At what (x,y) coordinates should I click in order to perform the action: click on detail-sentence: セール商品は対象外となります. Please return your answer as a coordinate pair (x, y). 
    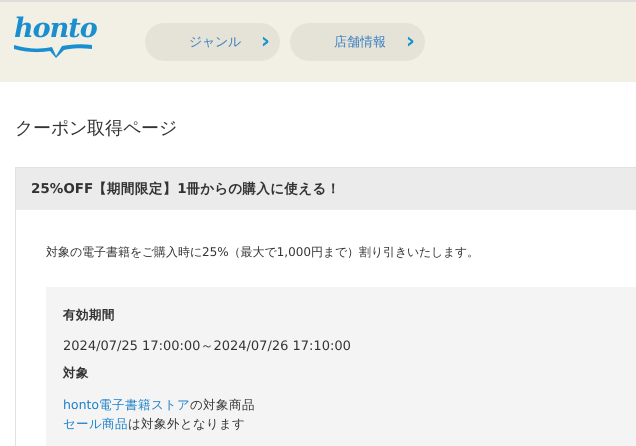
    Looking at the image, I should click on (154, 424).